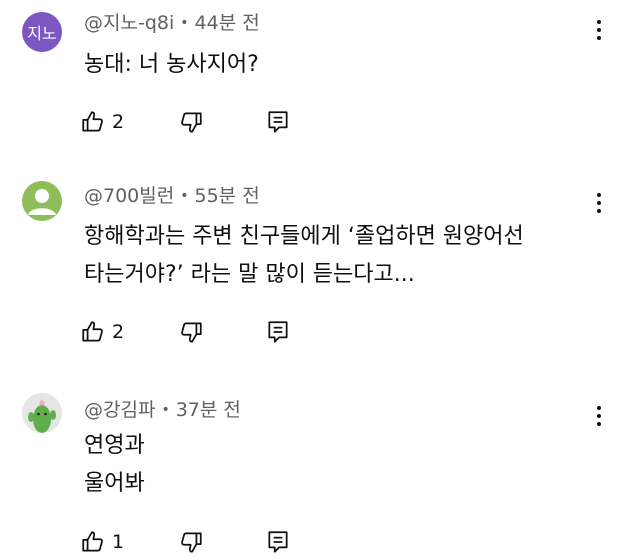 Image resolution: width=640 pixels, height=557 pixels. Describe the element at coordinates (119, 410) in the screenshot. I see `comment-author: @강김파` at that location.